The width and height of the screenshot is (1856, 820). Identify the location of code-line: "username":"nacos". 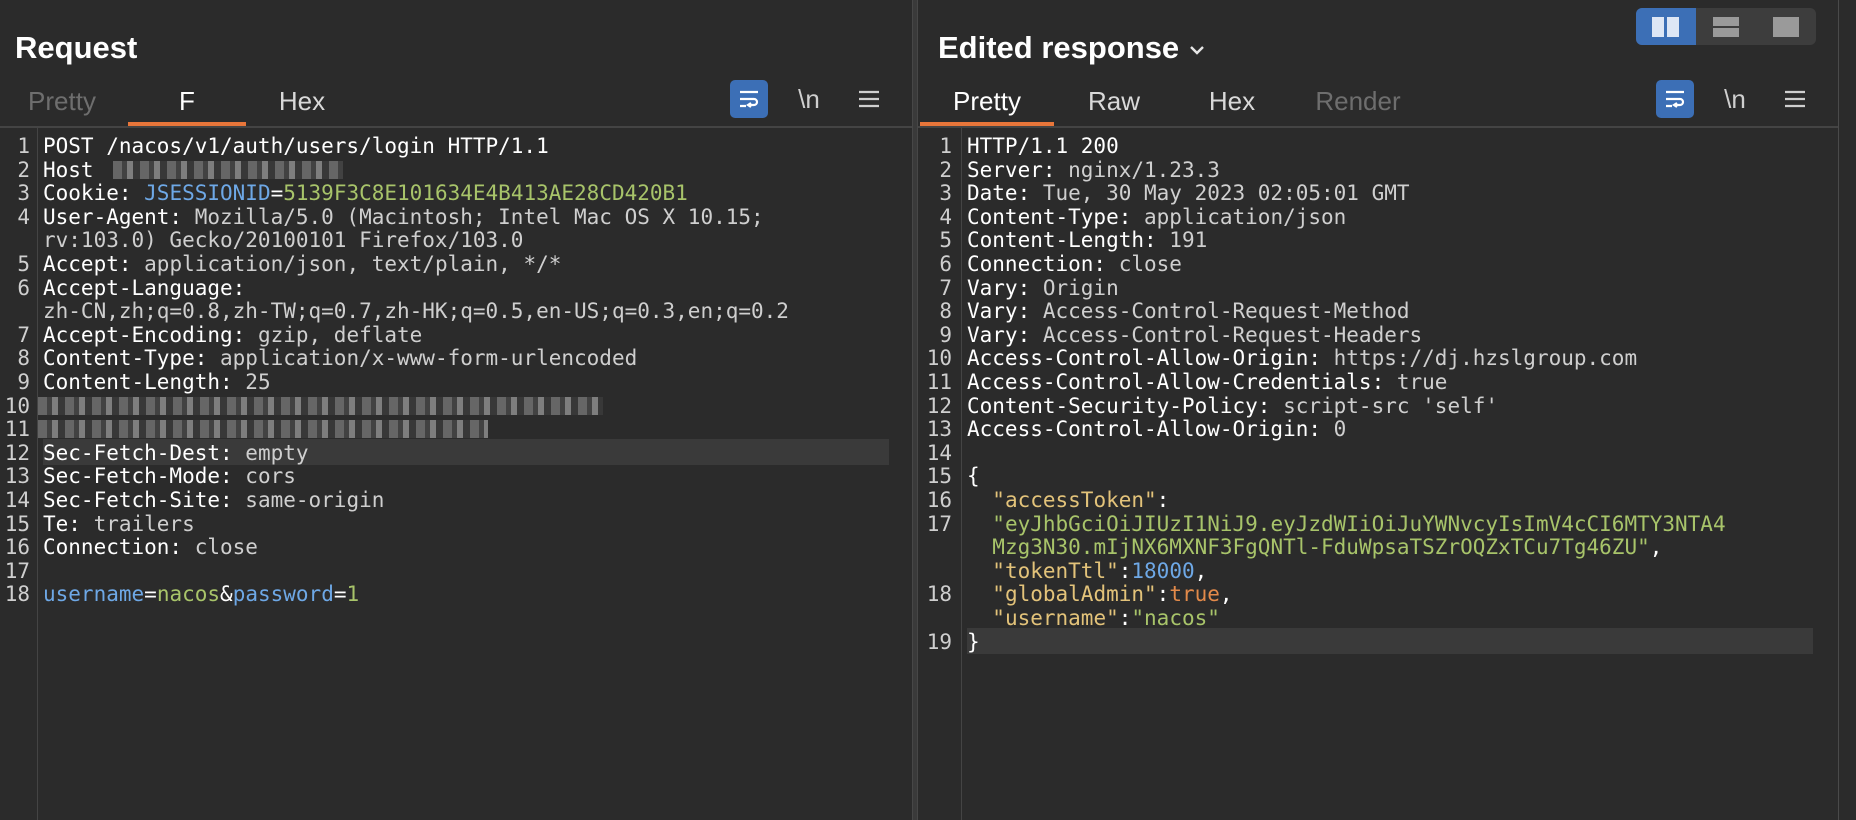
(1106, 618).